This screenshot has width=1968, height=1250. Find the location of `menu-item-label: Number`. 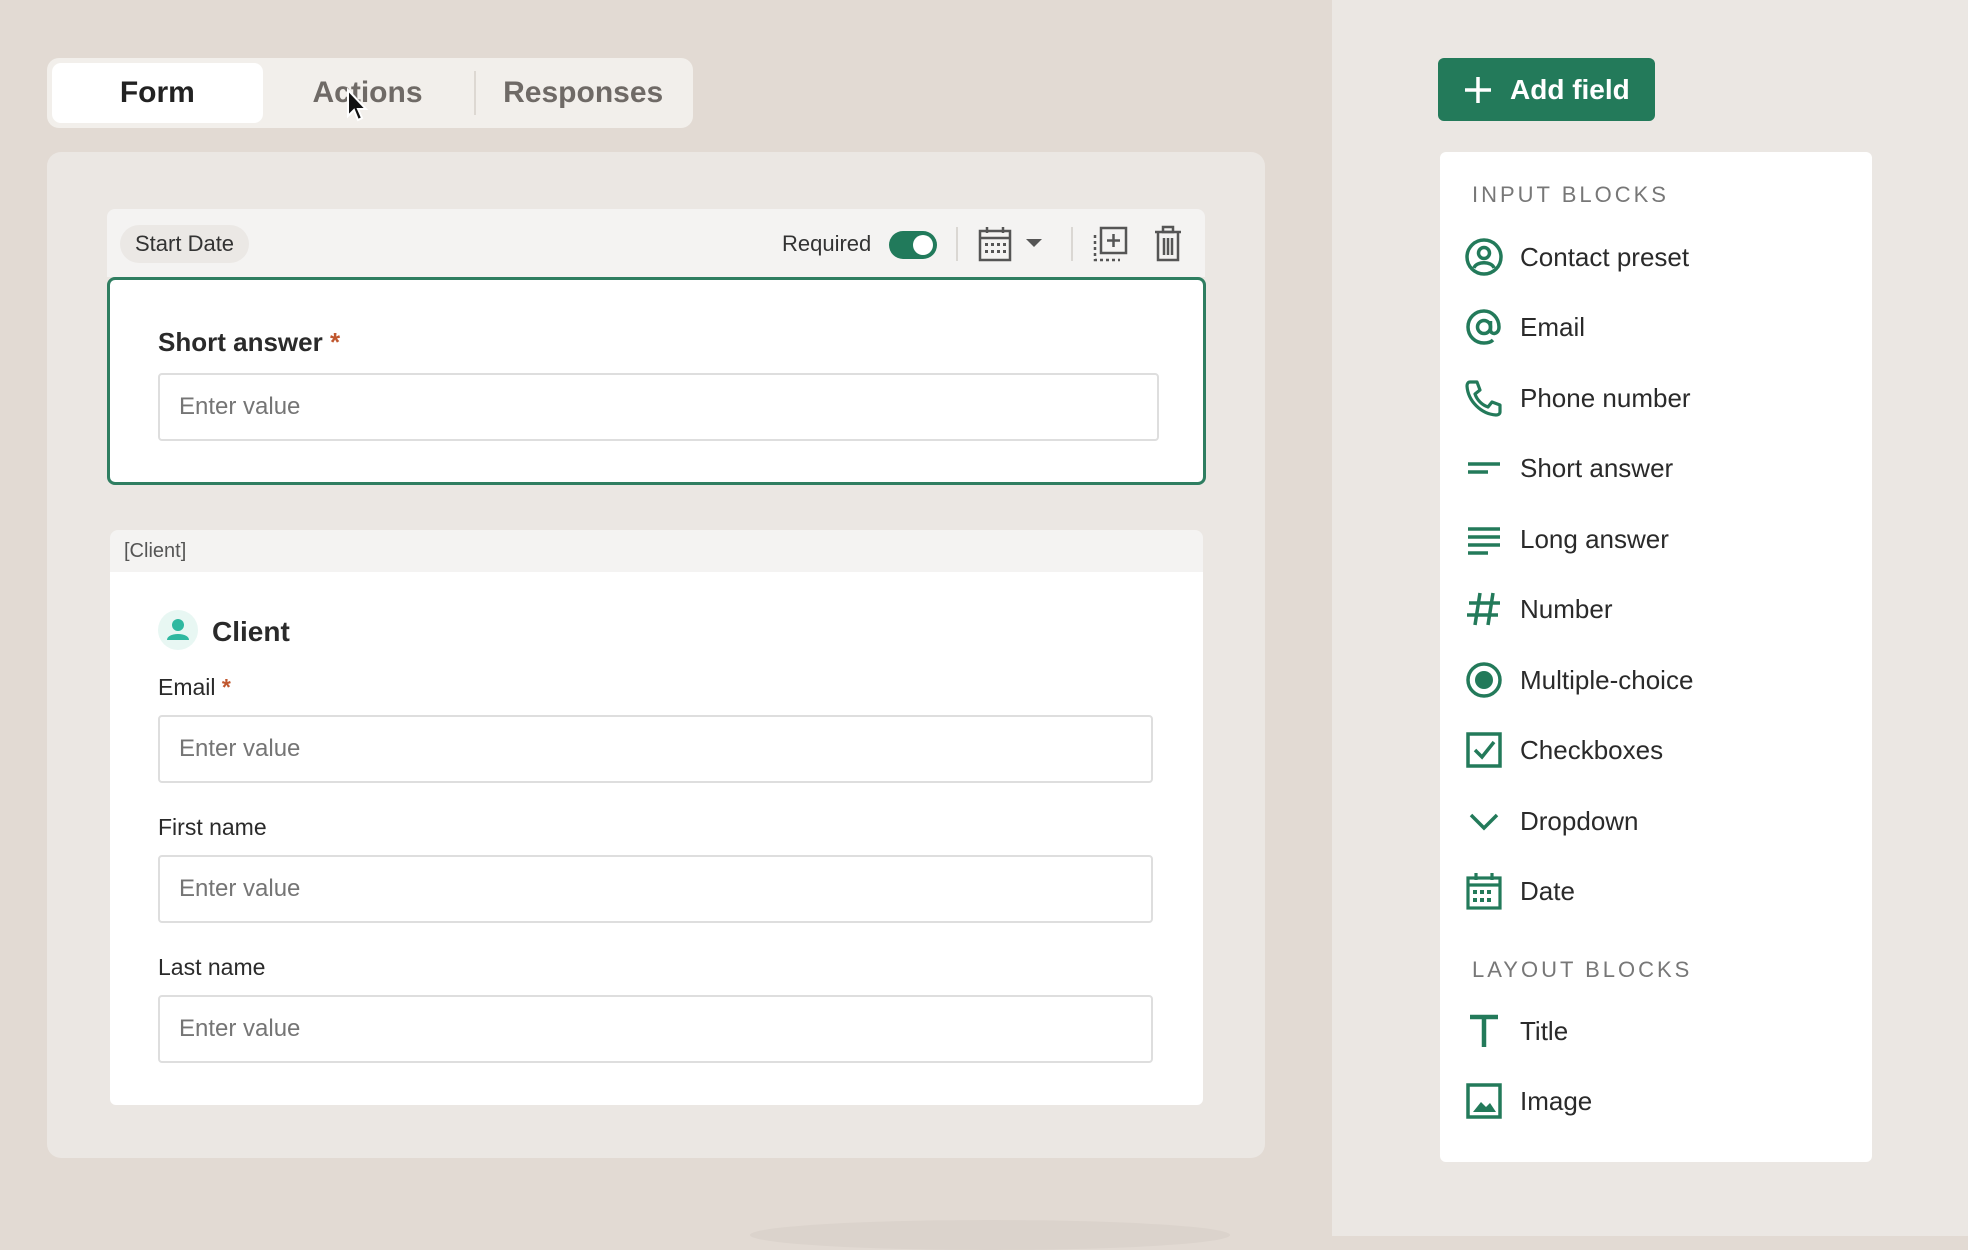

menu-item-label: Number is located at coordinates (1566, 608).